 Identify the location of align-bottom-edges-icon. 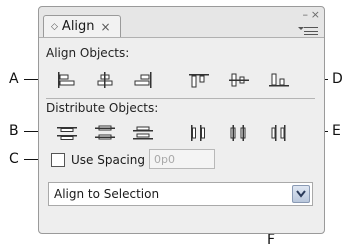
(279, 80).